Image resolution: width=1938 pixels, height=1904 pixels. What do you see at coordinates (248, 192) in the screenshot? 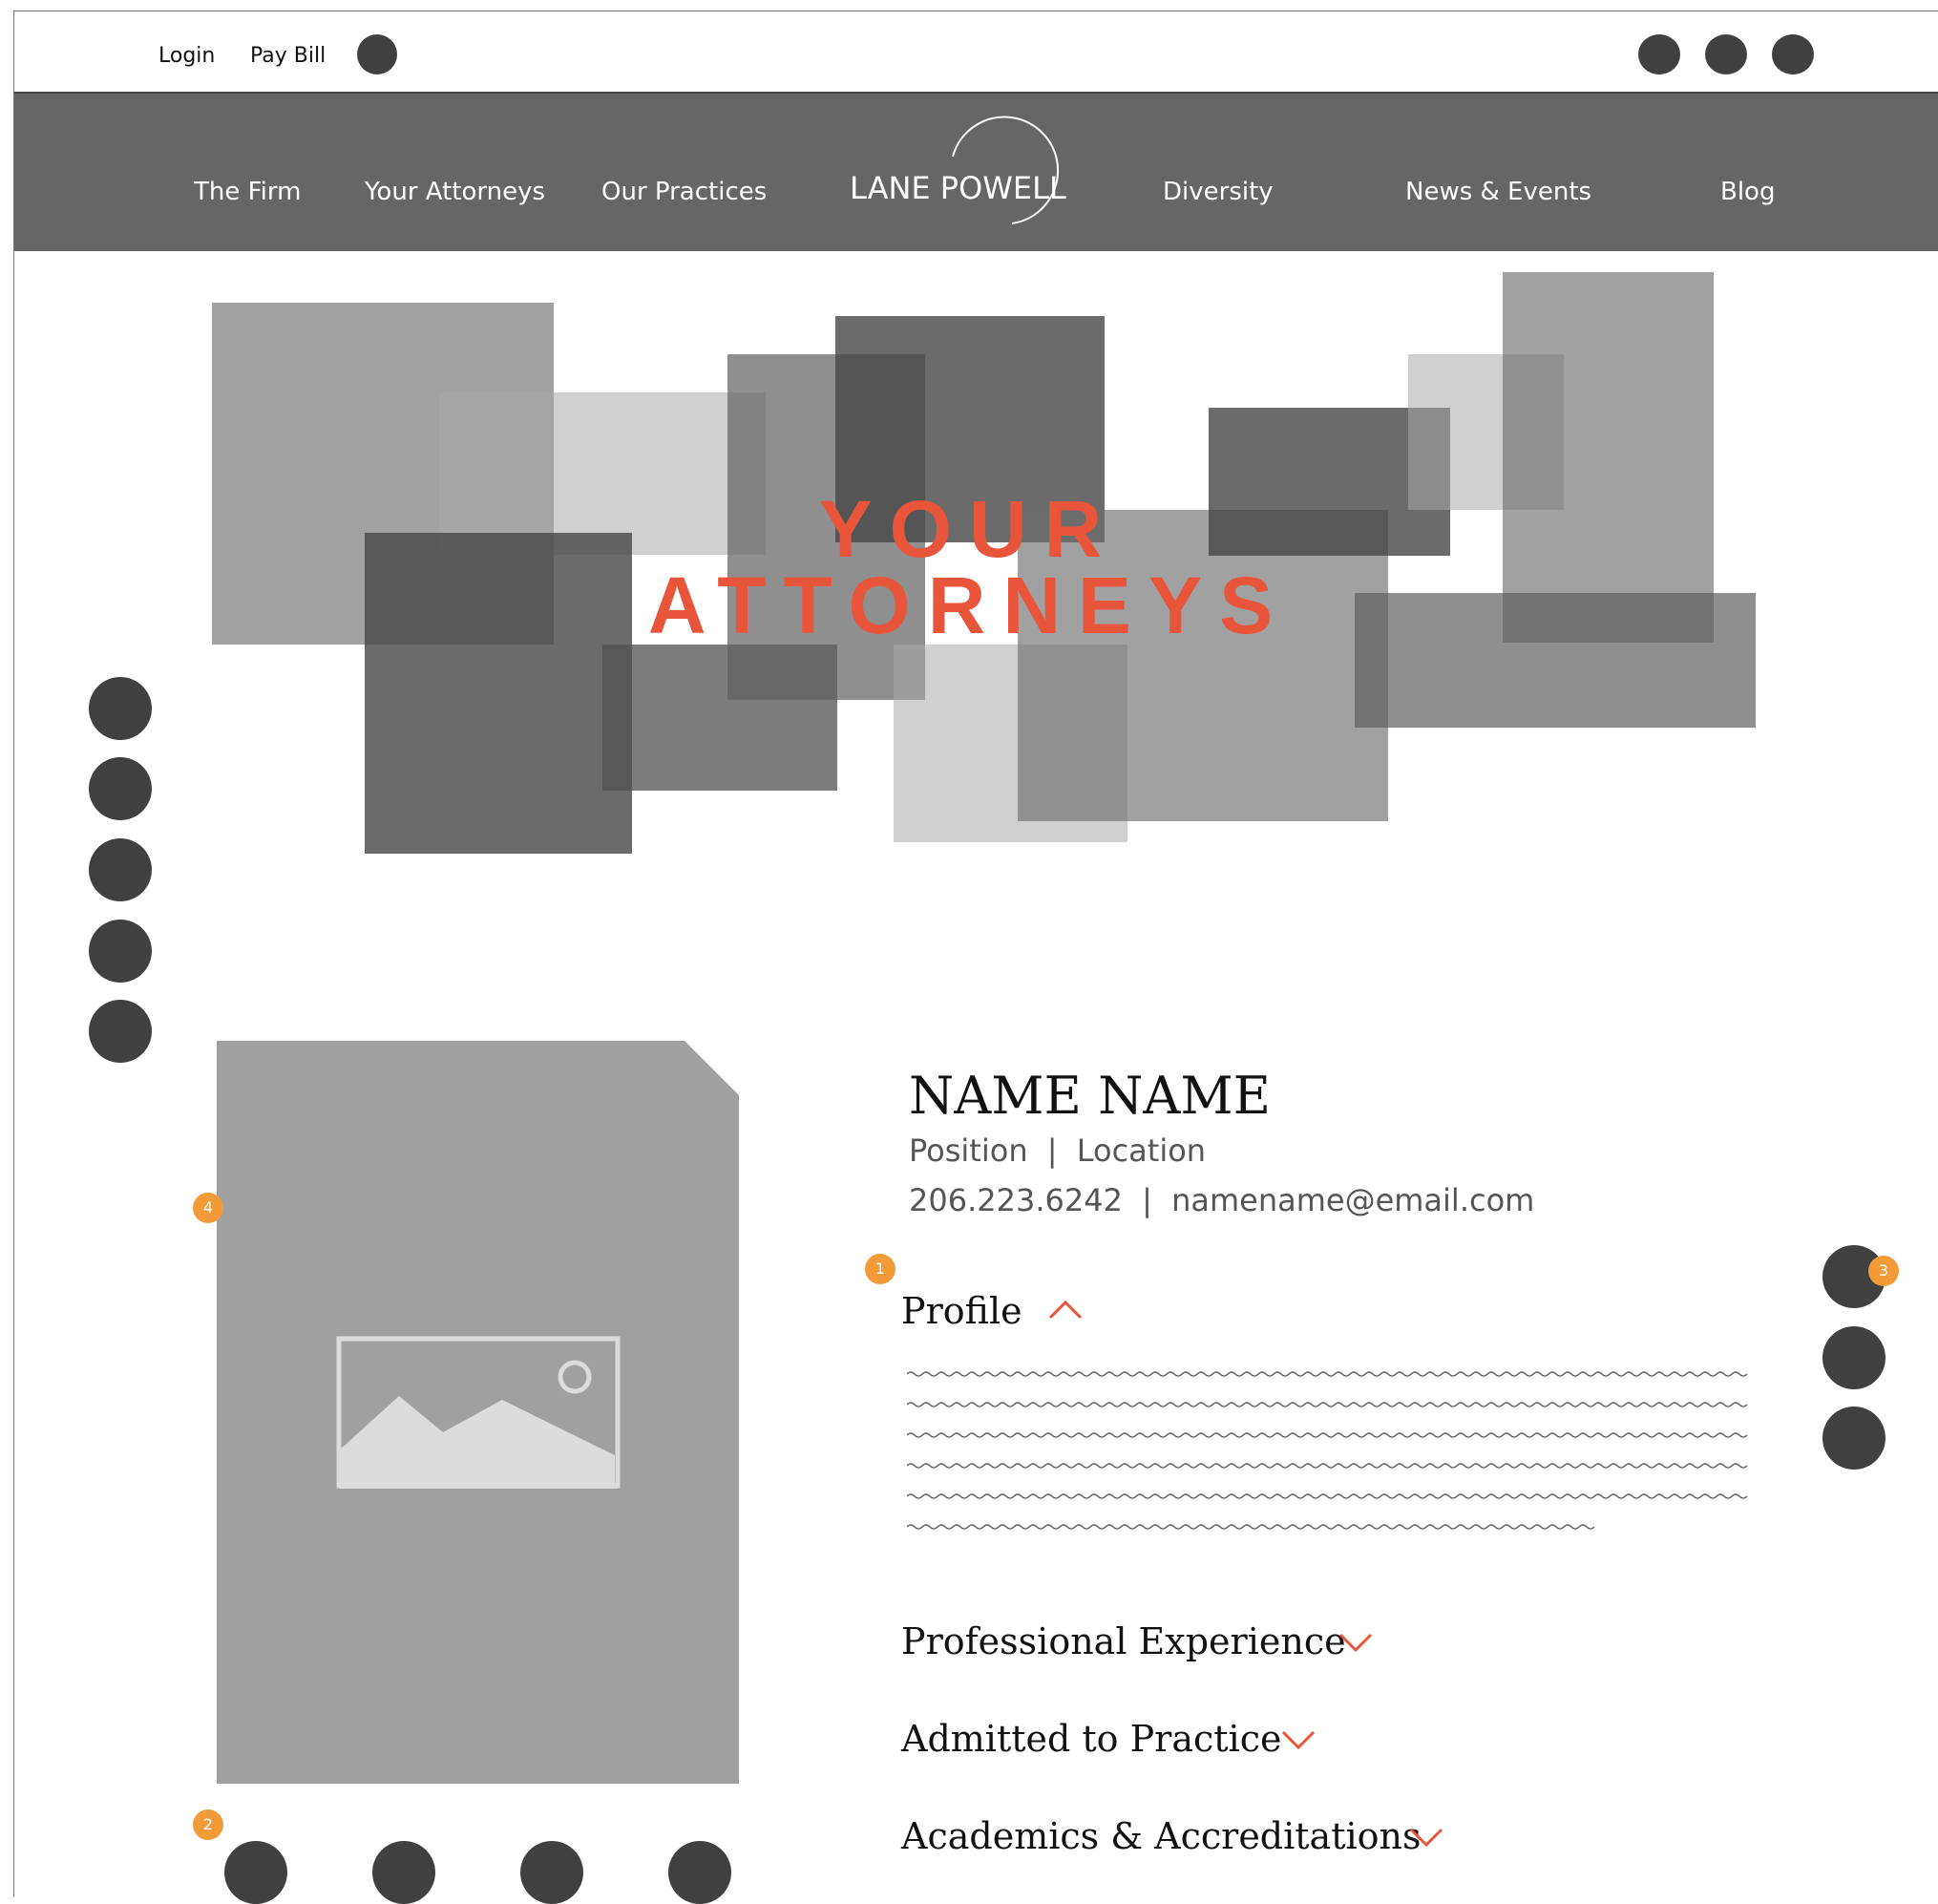
I see `nav-the-firm: The Firm` at bounding box center [248, 192].